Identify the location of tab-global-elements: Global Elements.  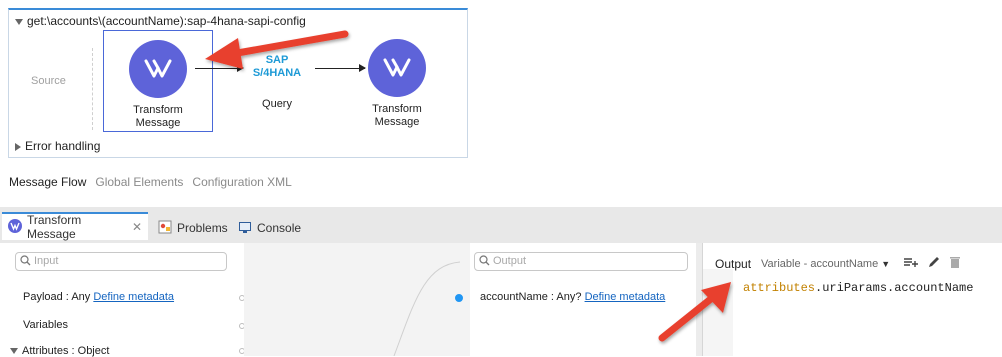
(139, 182).